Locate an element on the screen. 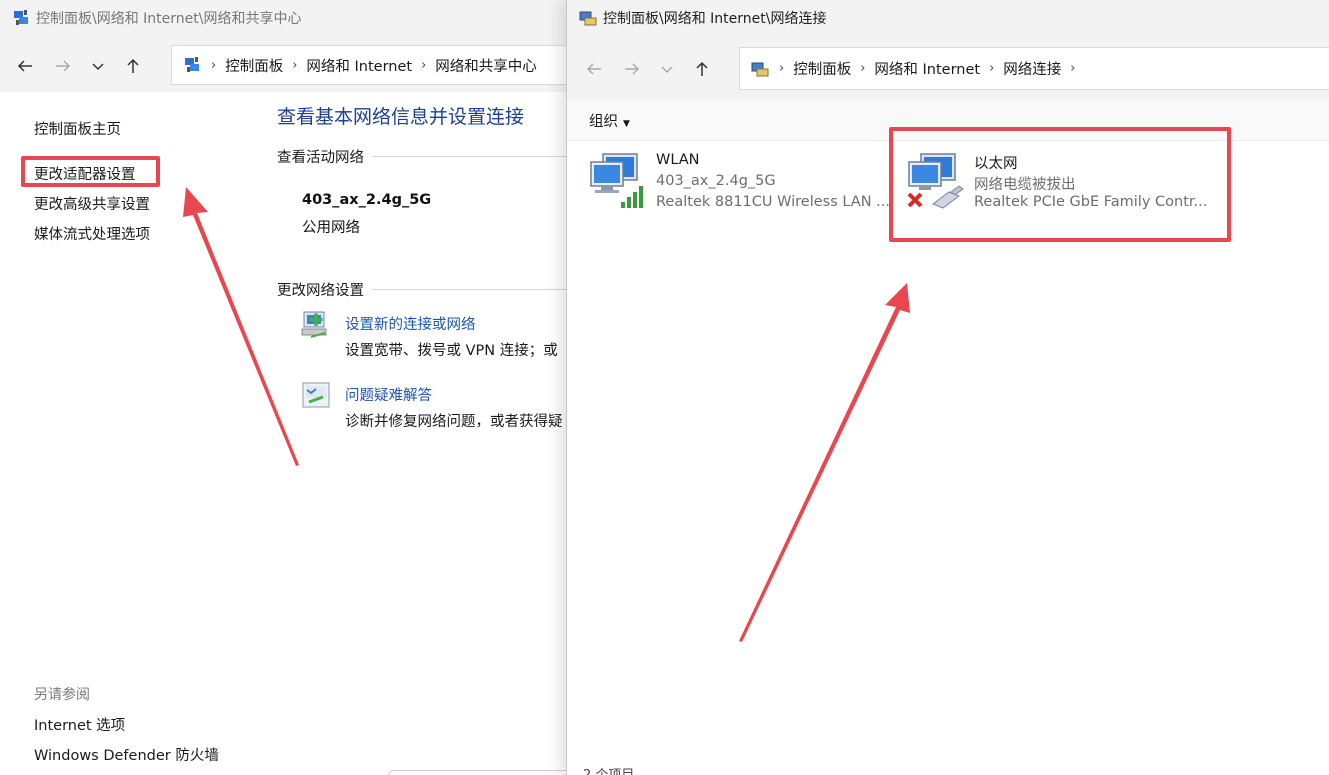  troubleshoot-icon is located at coordinates (316, 395).